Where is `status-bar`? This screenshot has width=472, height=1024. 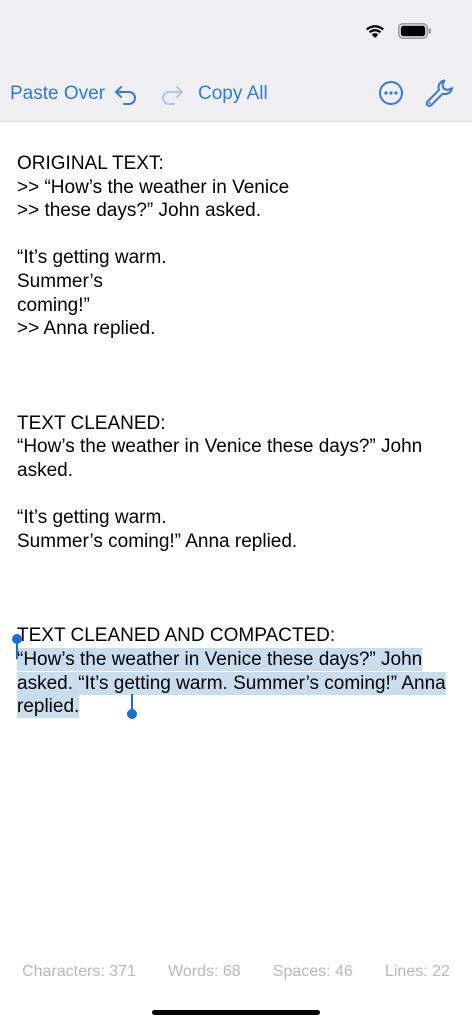 status-bar is located at coordinates (398, 30).